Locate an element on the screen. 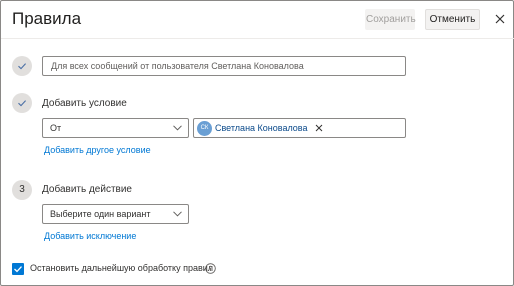 Image resolution: width=514 pixels, height=286 pixels. avatar: СК is located at coordinates (204, 128).